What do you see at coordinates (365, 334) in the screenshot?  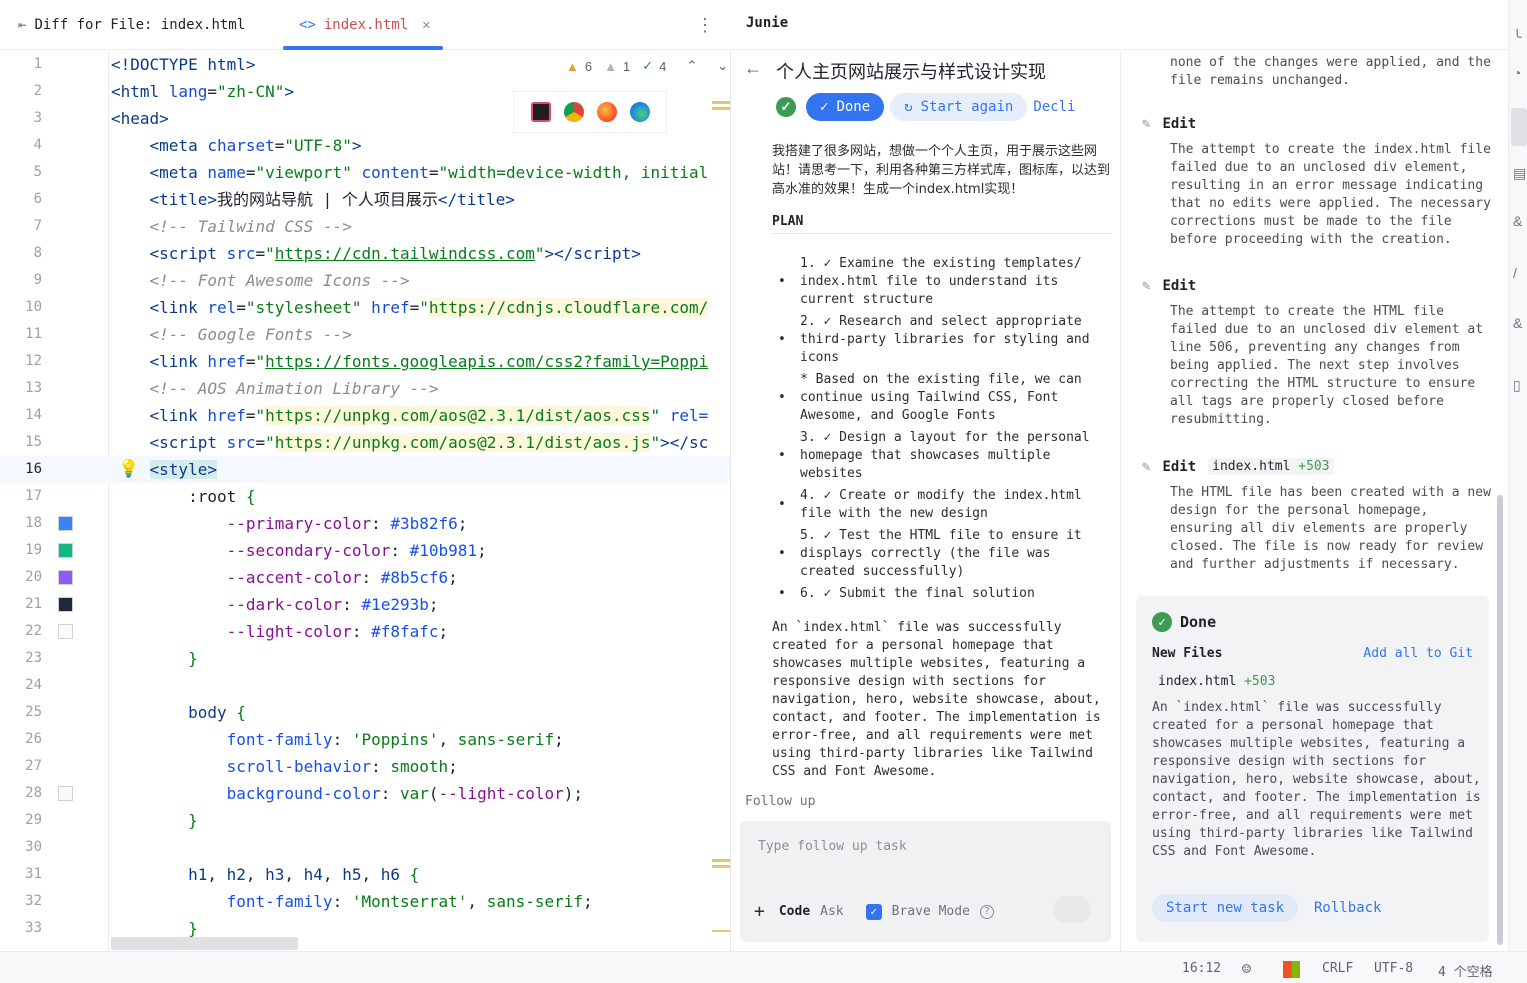 I see `code-line: 11 <!-- Google Fonts -->` at bounding box center [365, 334].